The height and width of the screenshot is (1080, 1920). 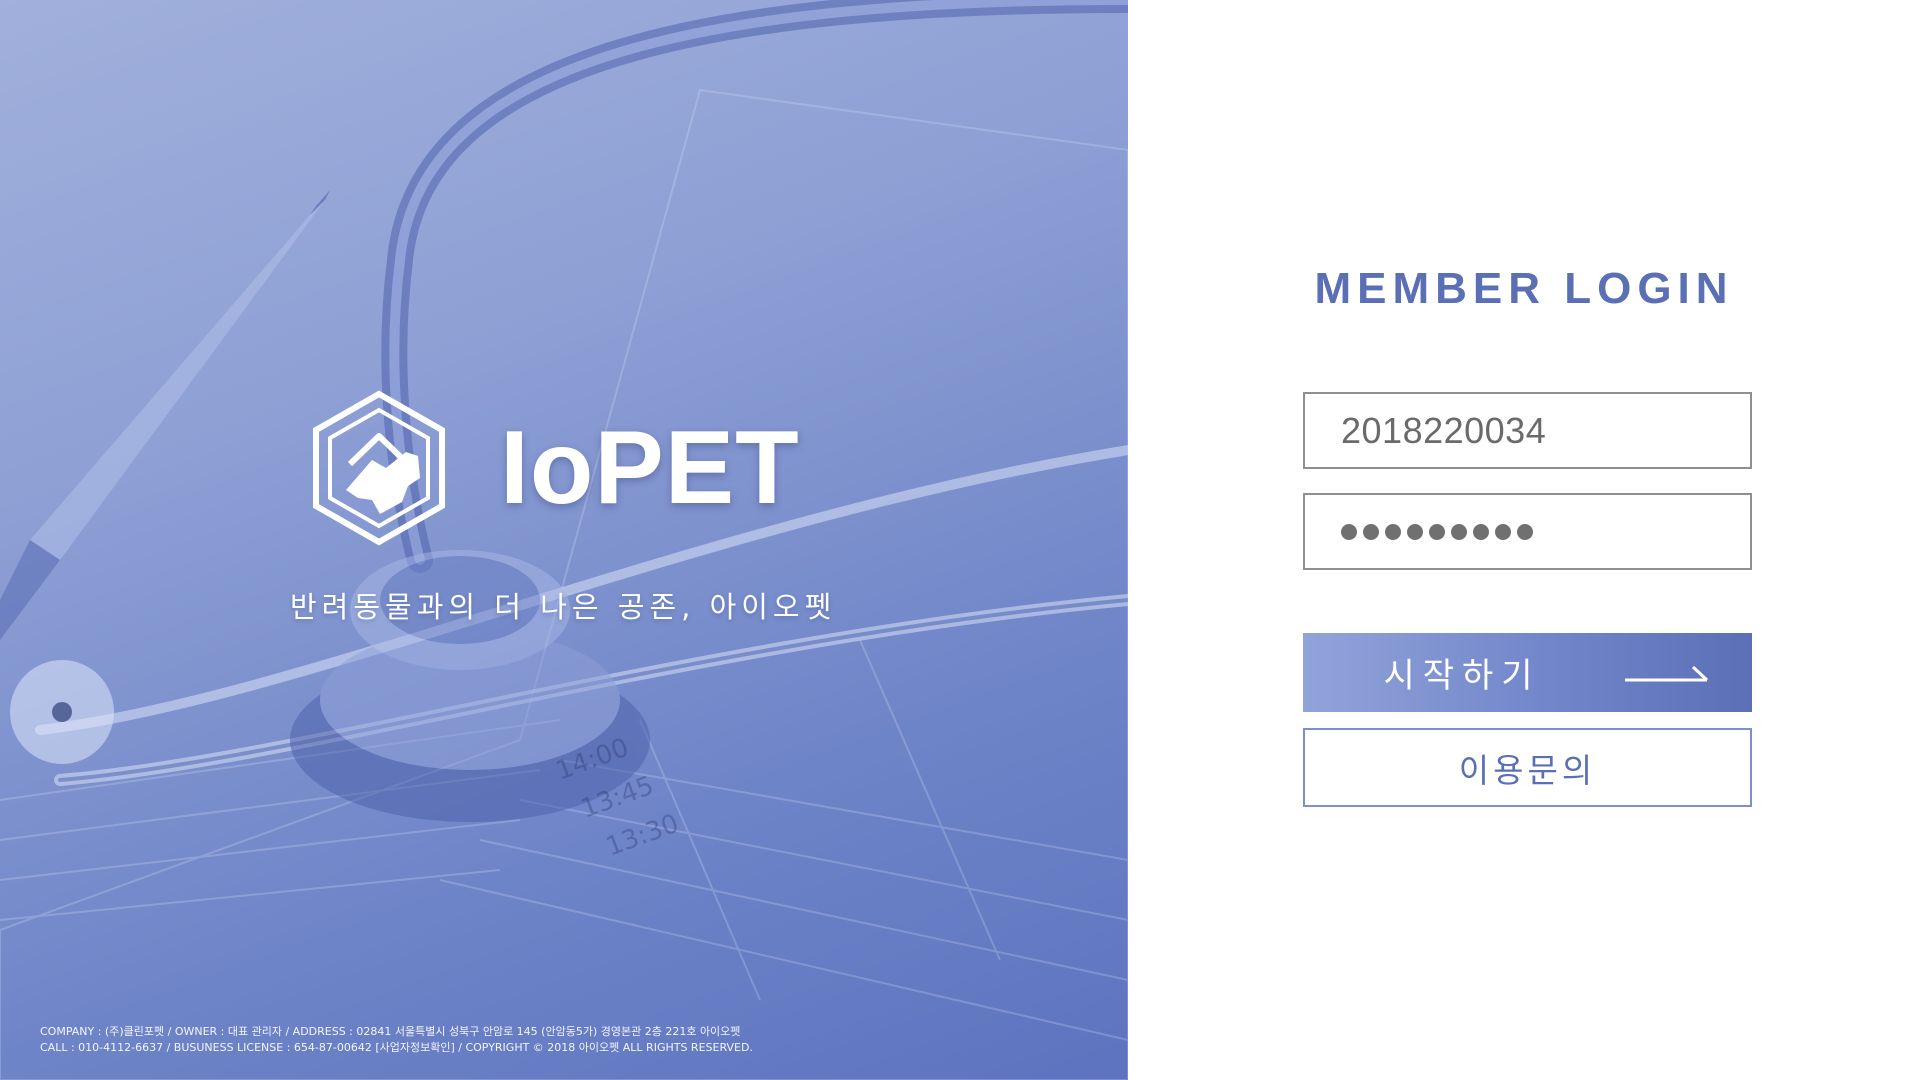 What do you see at coordinates (379, 468) in the screenshot?
I see `hexagon-pet-logo-icon` at bounding box center [379, 468].